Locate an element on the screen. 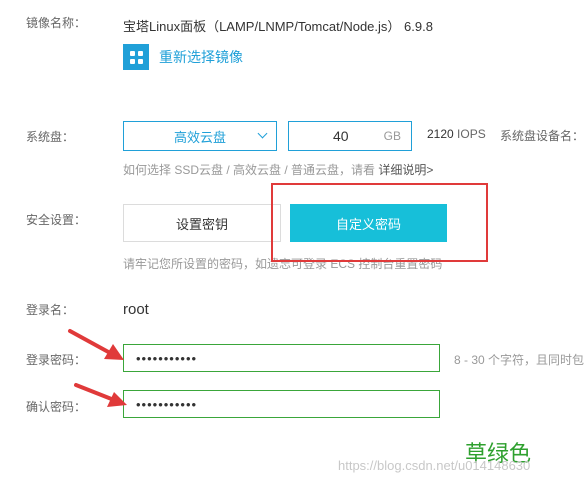 Image resolution: width=585 pixels, height=483 pixels. image-name-label: 镜像名称： is located at coordinates (56, 23).